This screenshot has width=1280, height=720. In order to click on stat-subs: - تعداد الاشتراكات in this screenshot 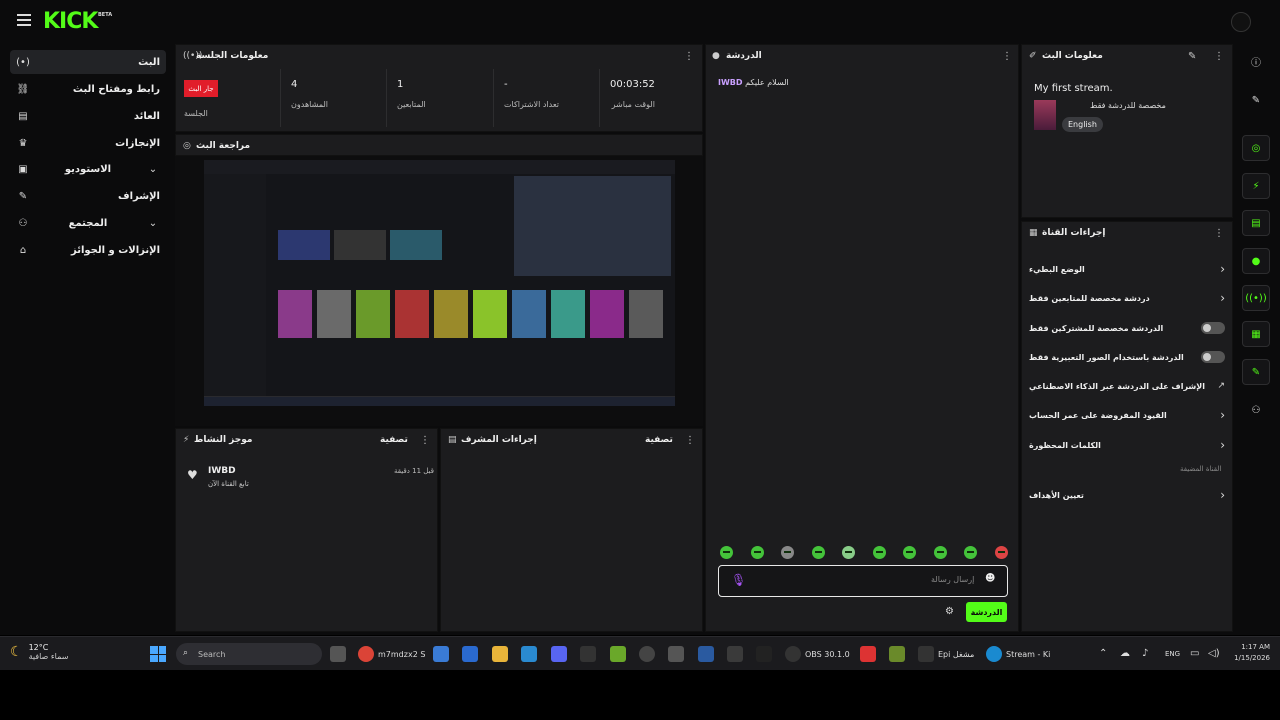, I will do `click(531, 94)`.